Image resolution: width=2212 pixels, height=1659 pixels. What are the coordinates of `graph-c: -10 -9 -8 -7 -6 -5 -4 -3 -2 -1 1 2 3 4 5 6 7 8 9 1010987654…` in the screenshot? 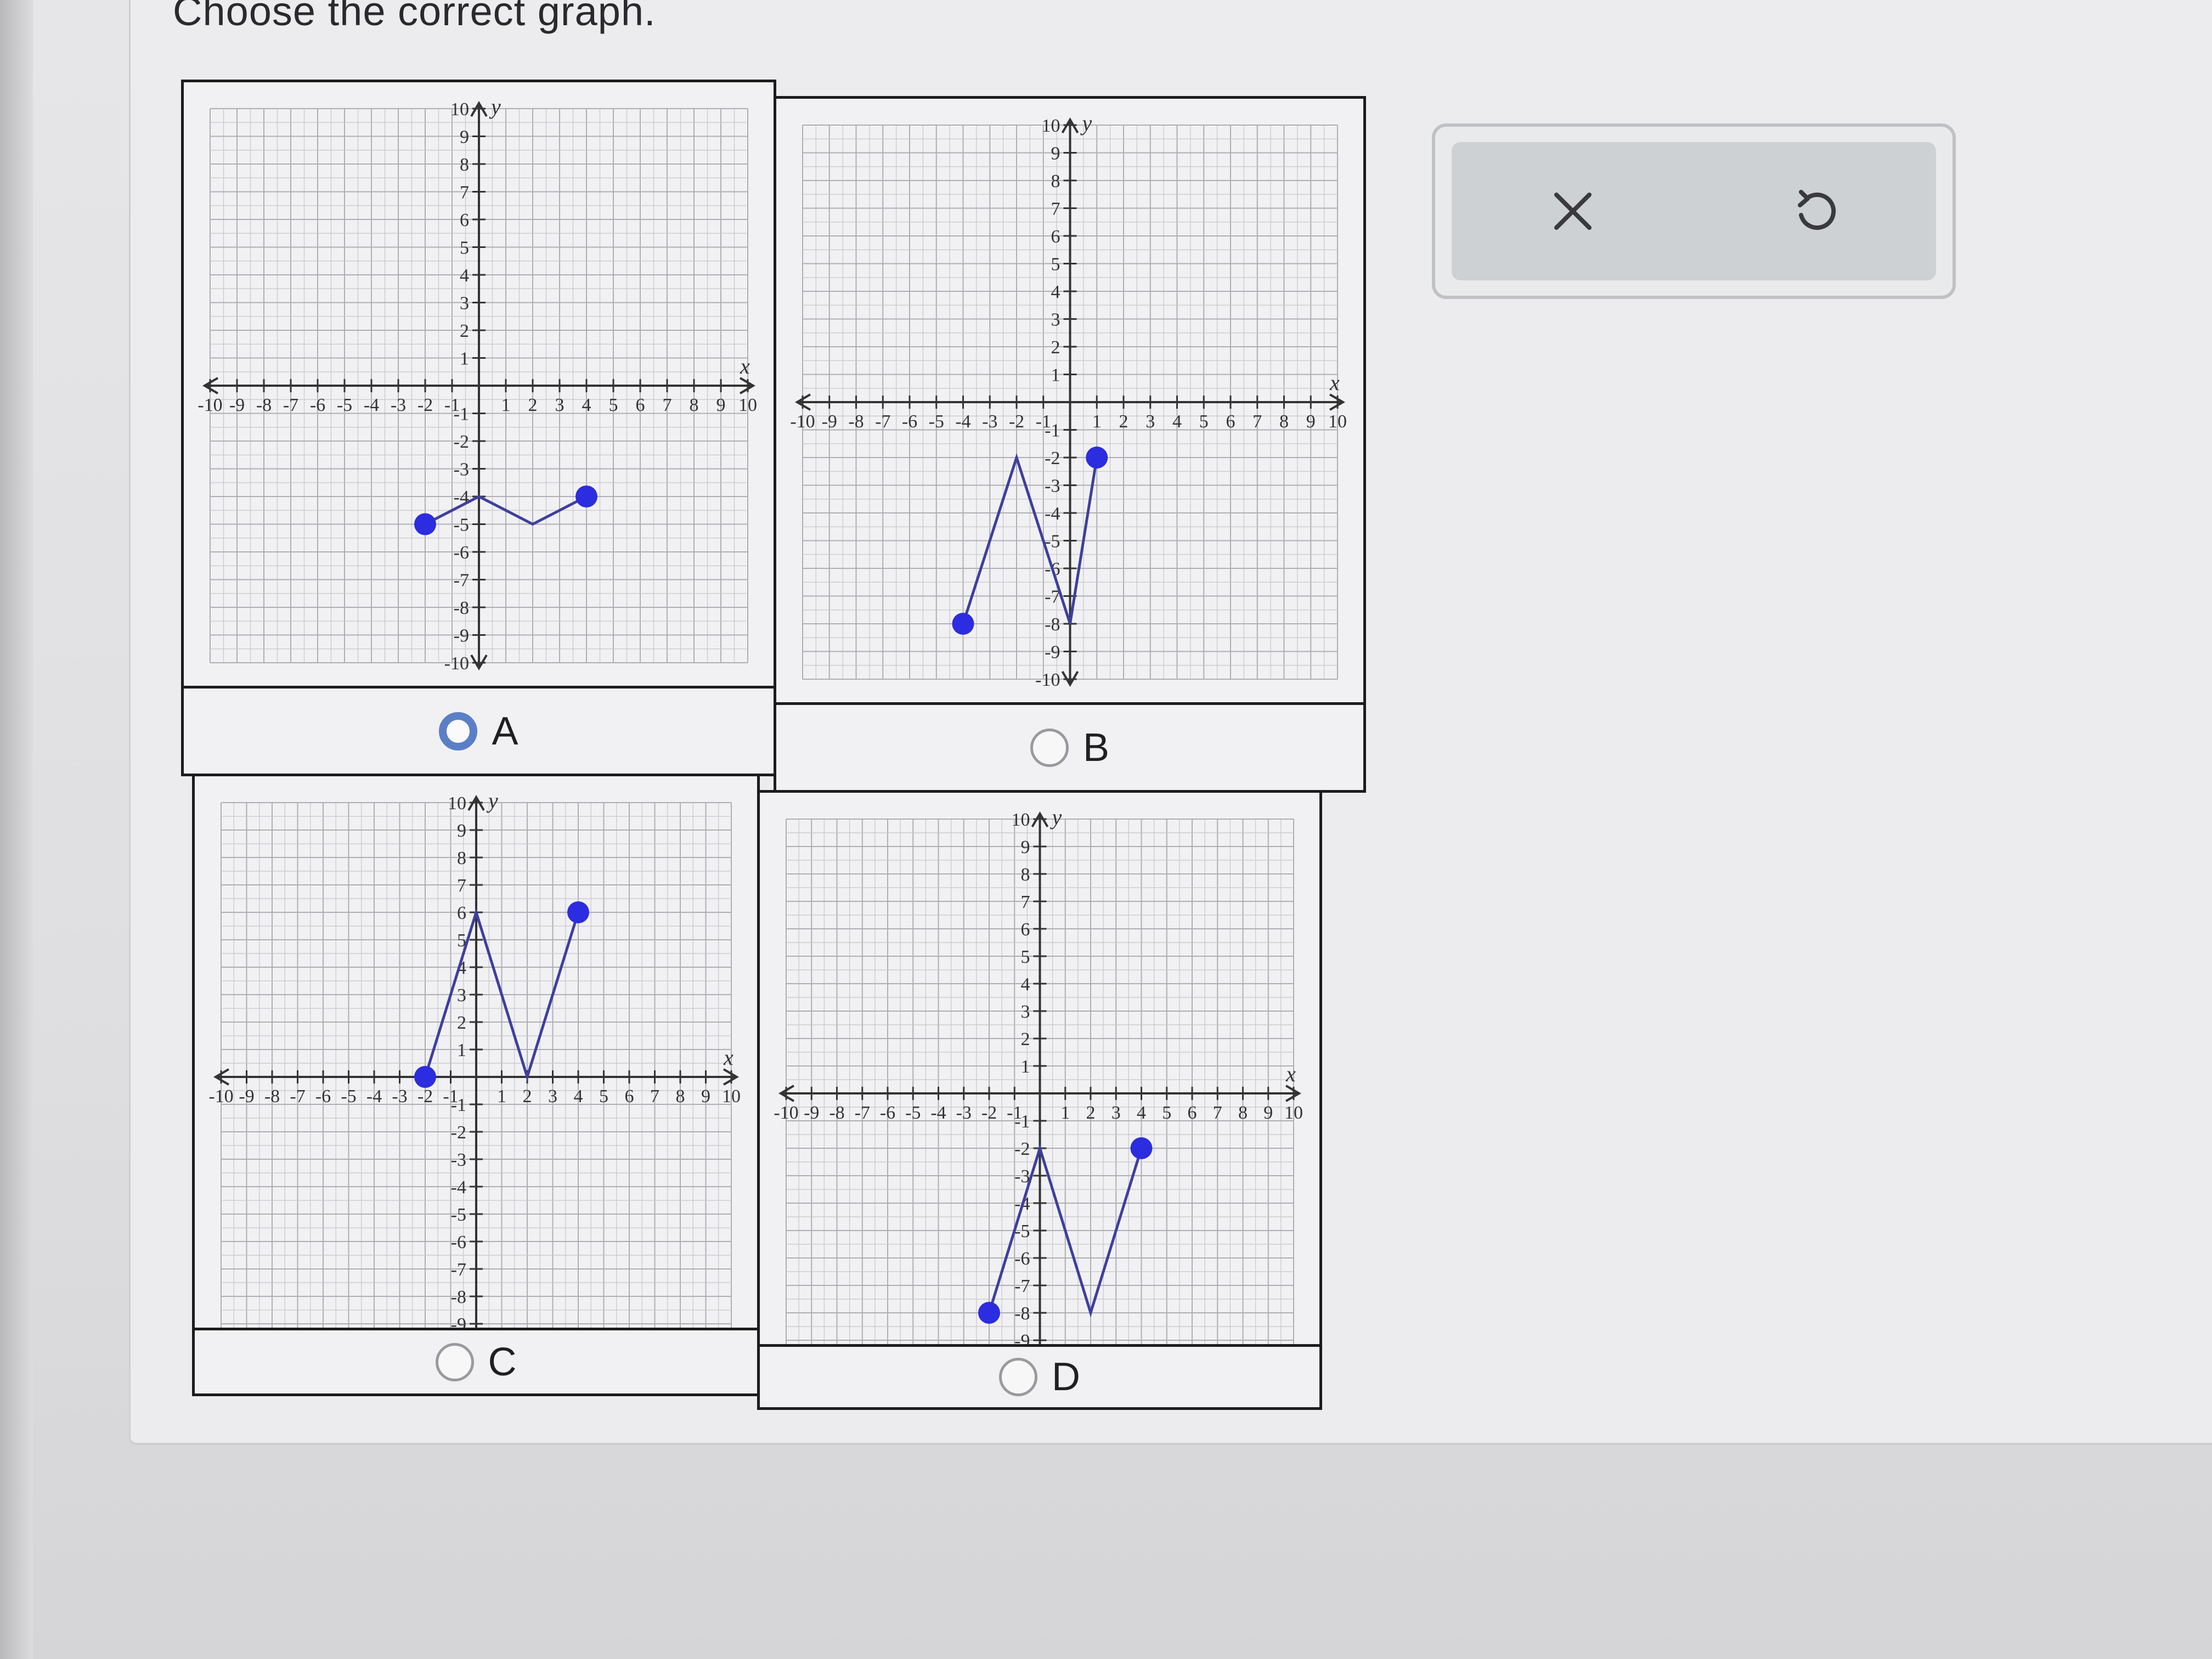 It's located at (477, 1077).